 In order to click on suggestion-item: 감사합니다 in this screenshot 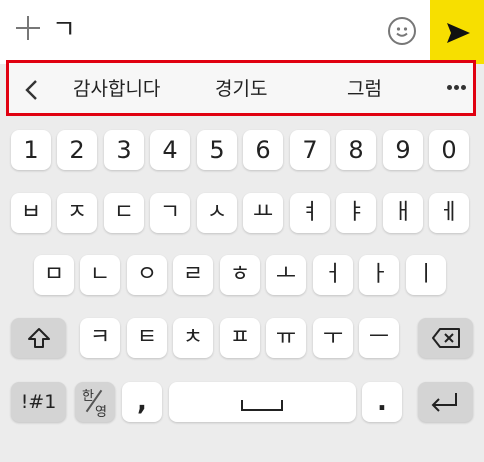, I will do `click(116, 89)`.